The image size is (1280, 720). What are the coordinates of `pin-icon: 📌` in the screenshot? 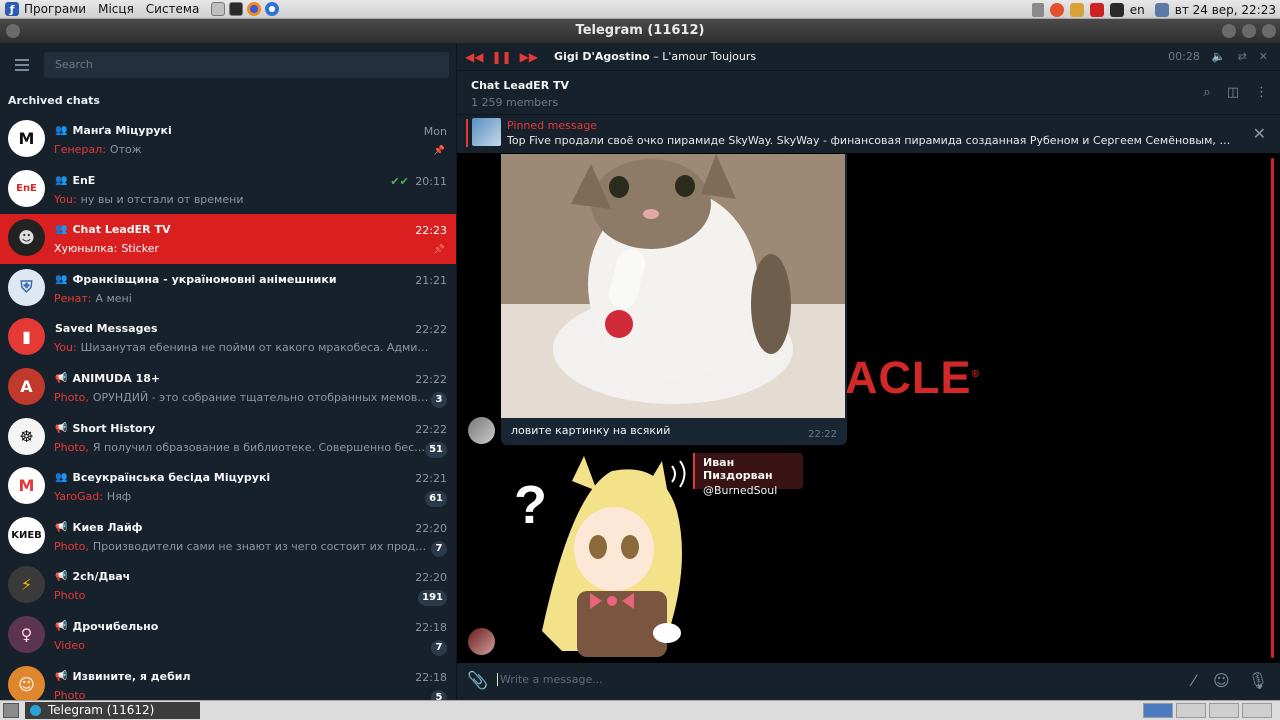 It's located at (439, 250).